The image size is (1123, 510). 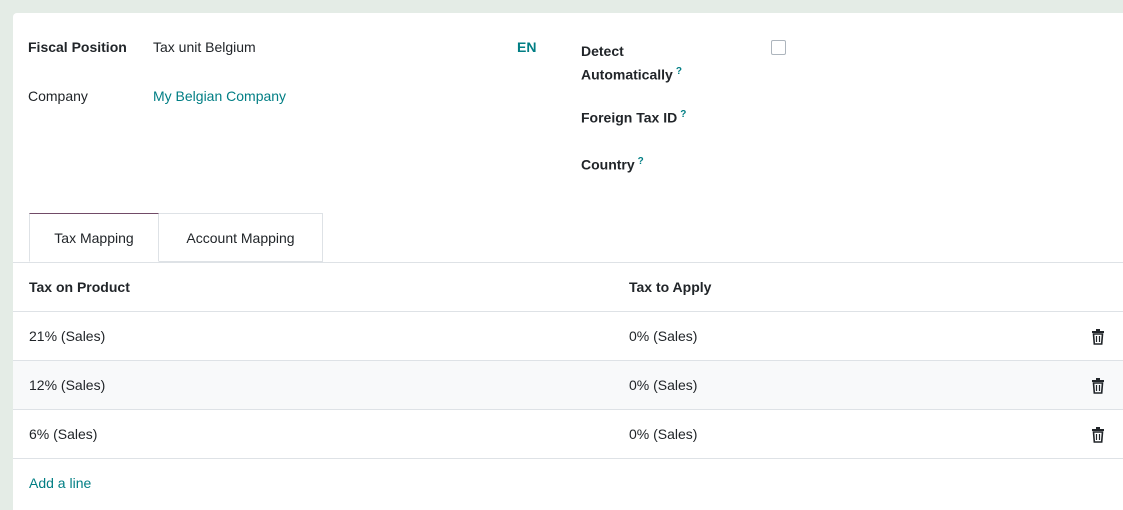 I want to click on fiscal-position-label: Fiscal Position, so click(x=77, y=47).